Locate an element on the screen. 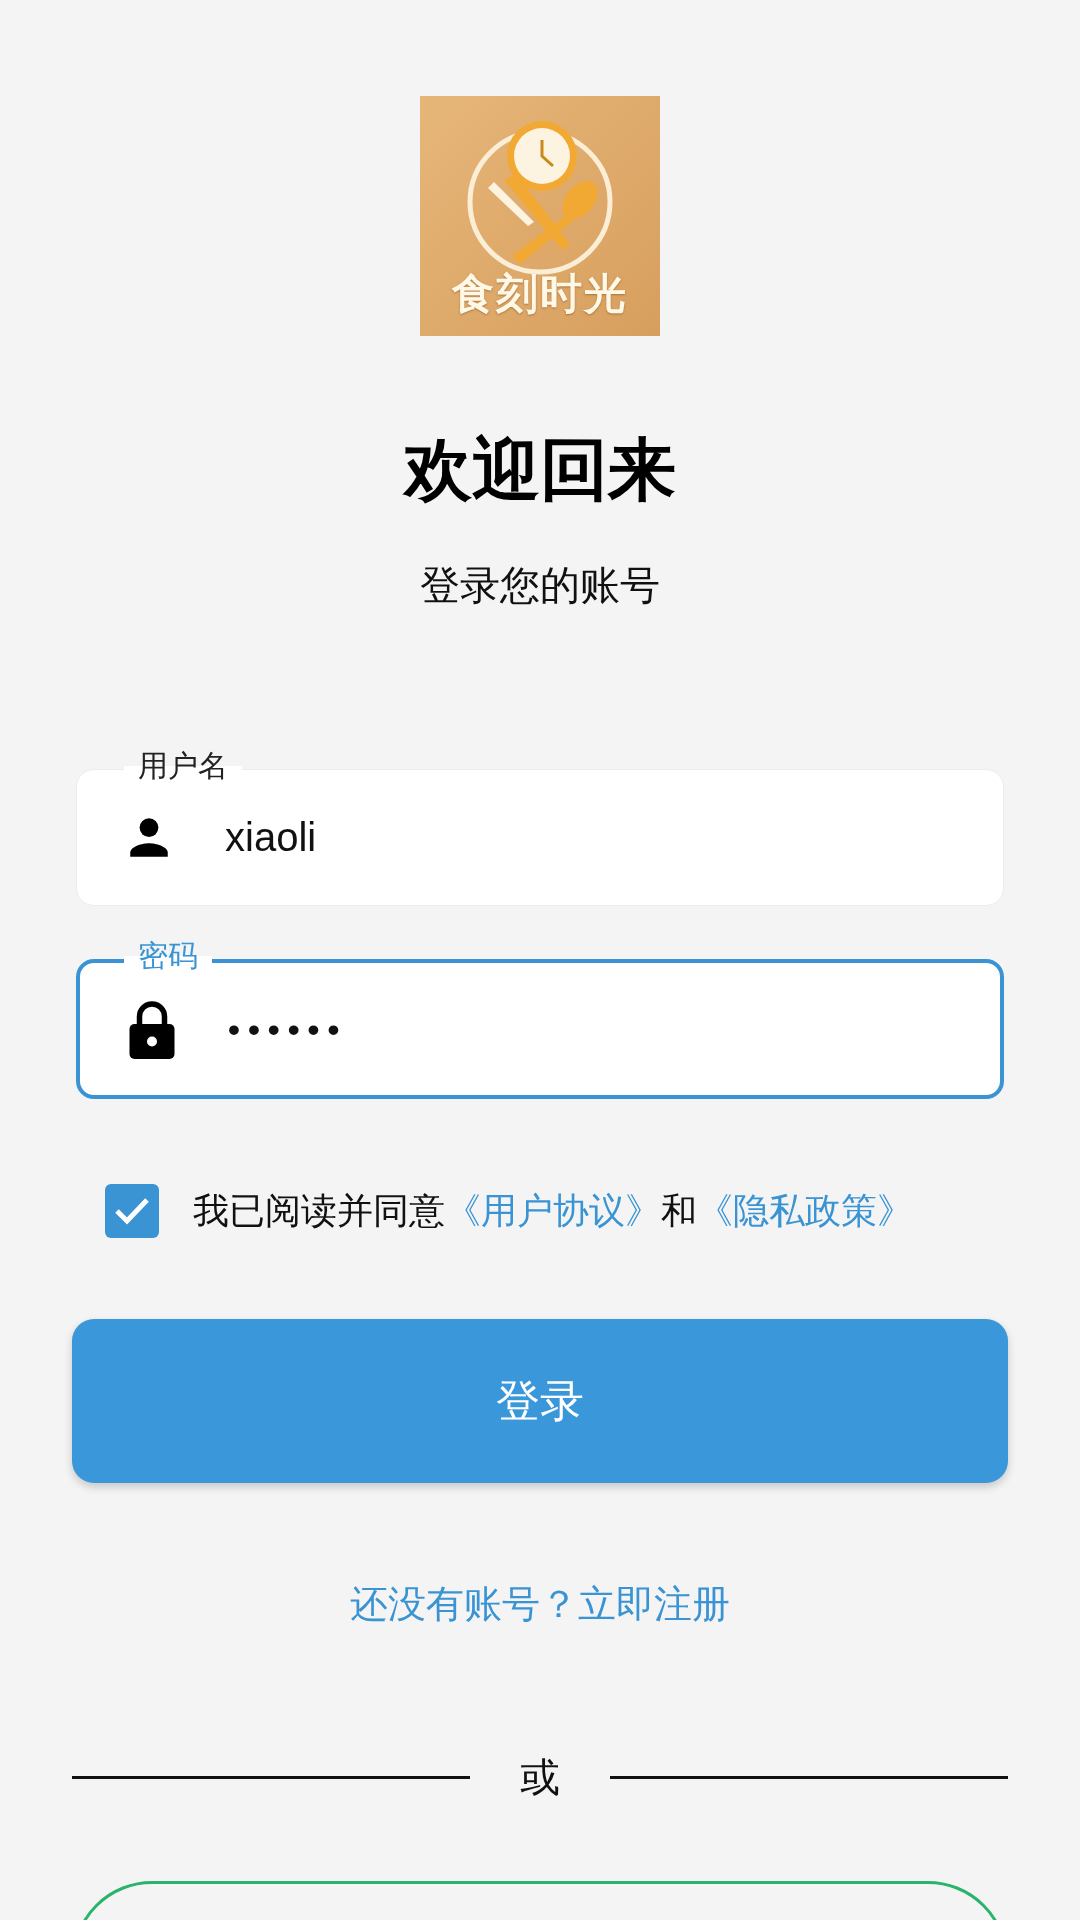 The width and height of the screenshot is (1080, 1920). policy-link: 《隐私政策》 is located at coordinates (805, 1210).